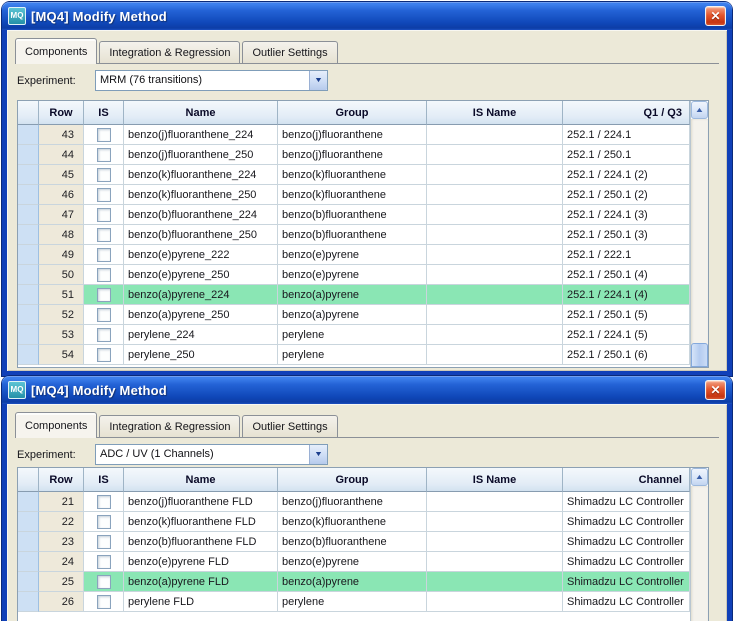 This screenshot has height=621, width=735. I want to click on scrollbar-track, so click(699, 243).